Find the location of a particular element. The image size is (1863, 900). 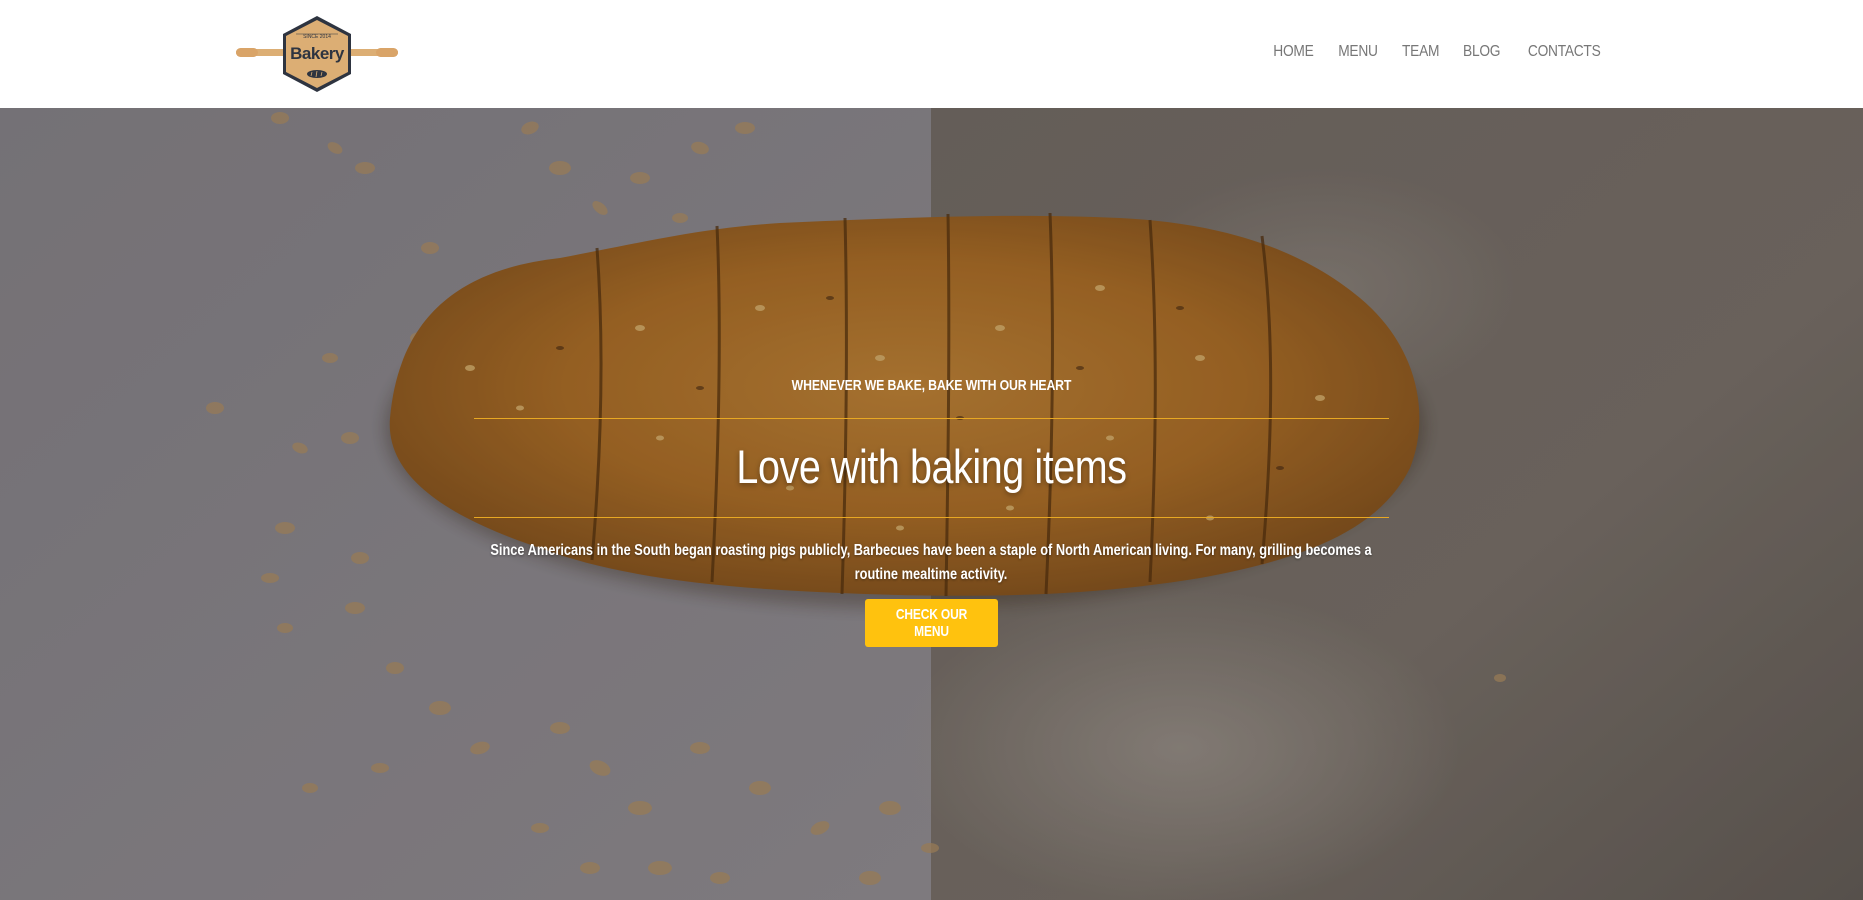

nav-item-team: TEAM is located at coordinates (1420, 52).